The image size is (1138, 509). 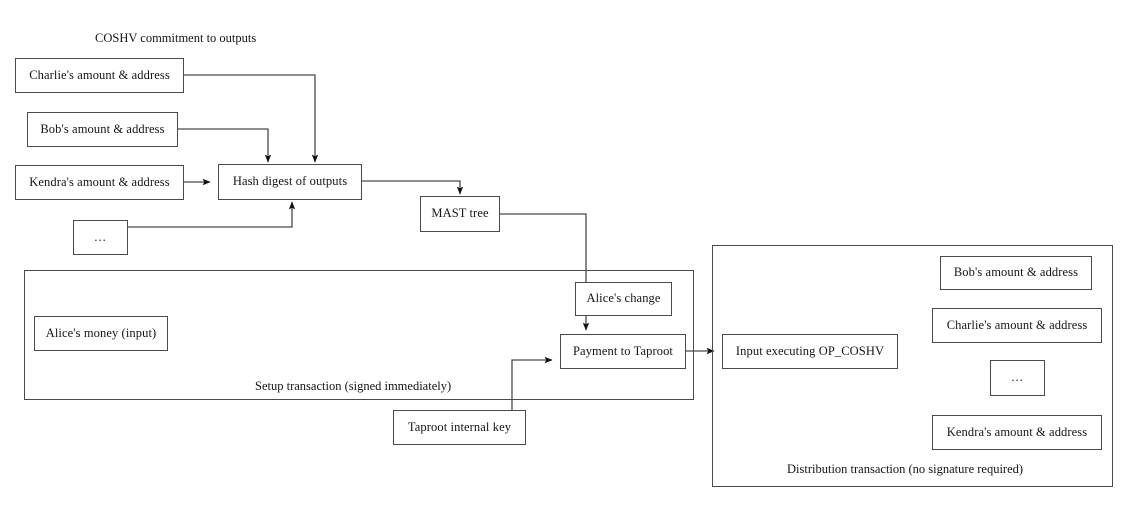 I want to click on connector-bob-to-hash, so click(x=225, y=145).